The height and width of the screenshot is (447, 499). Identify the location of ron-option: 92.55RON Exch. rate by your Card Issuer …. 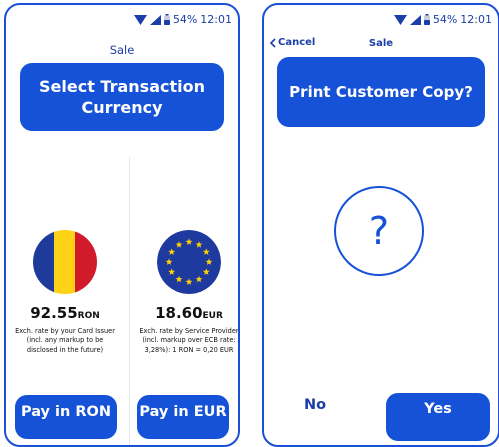
(65, 292).